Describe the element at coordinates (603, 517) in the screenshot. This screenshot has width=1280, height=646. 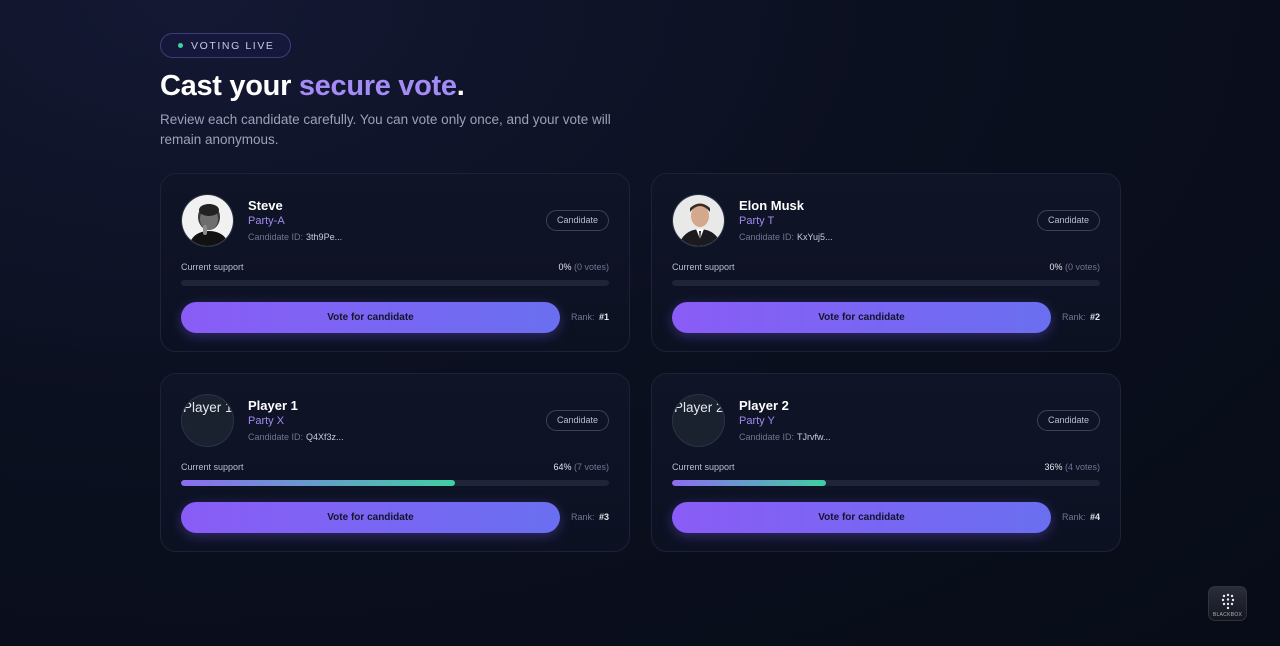
I see `rank-value: #3` at that location.